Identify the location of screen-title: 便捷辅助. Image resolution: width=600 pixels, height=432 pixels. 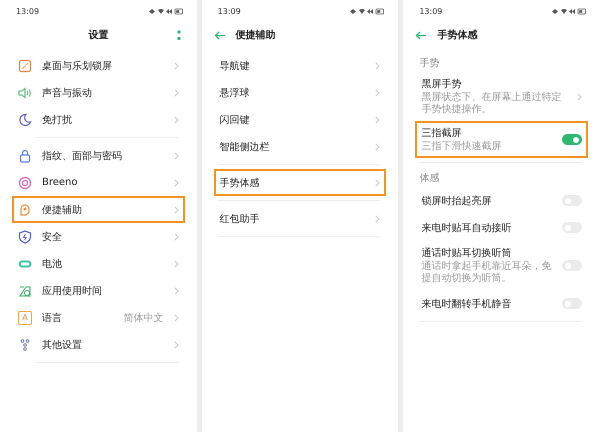
(256, 35).